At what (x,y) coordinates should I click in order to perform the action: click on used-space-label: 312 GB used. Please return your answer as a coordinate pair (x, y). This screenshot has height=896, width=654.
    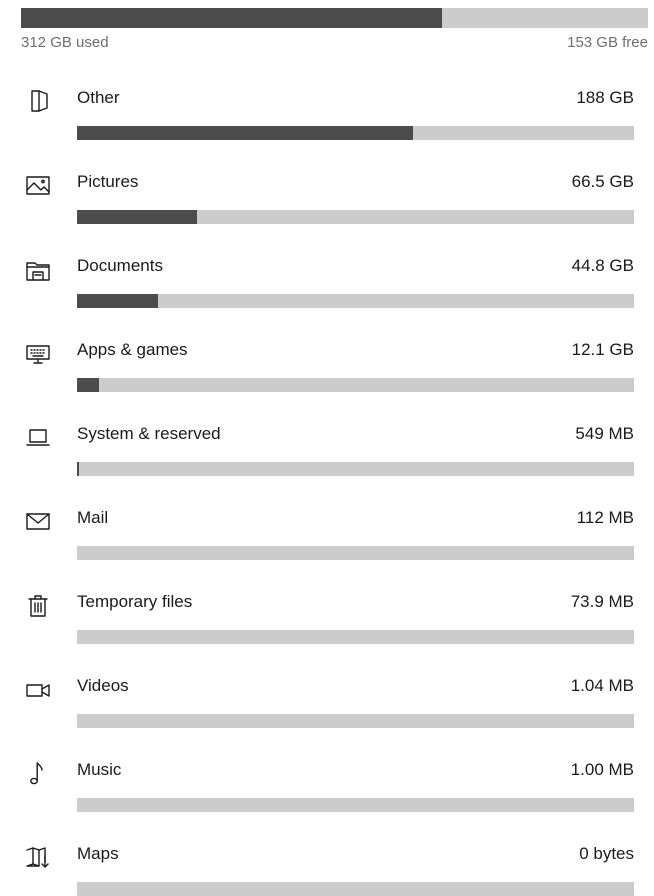
    Looking at the image, I should click on (65, 42).